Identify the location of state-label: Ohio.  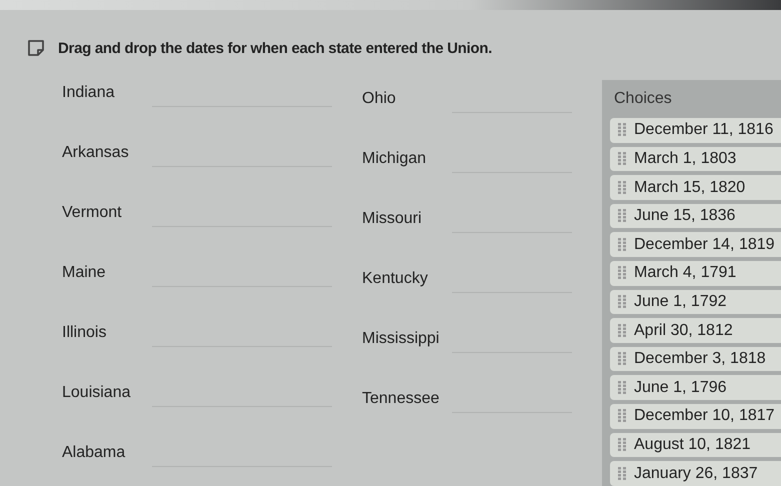
(379, 98).